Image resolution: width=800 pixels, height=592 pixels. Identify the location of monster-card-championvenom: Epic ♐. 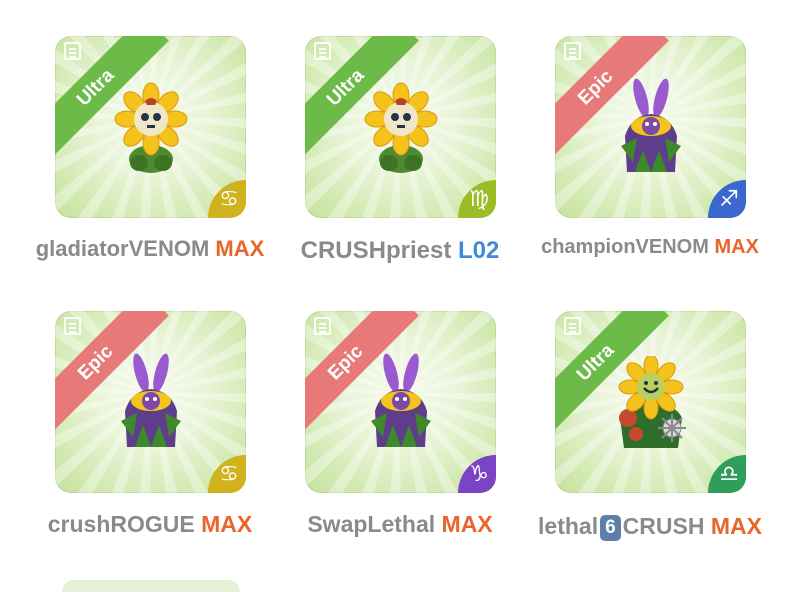
(650, 127).